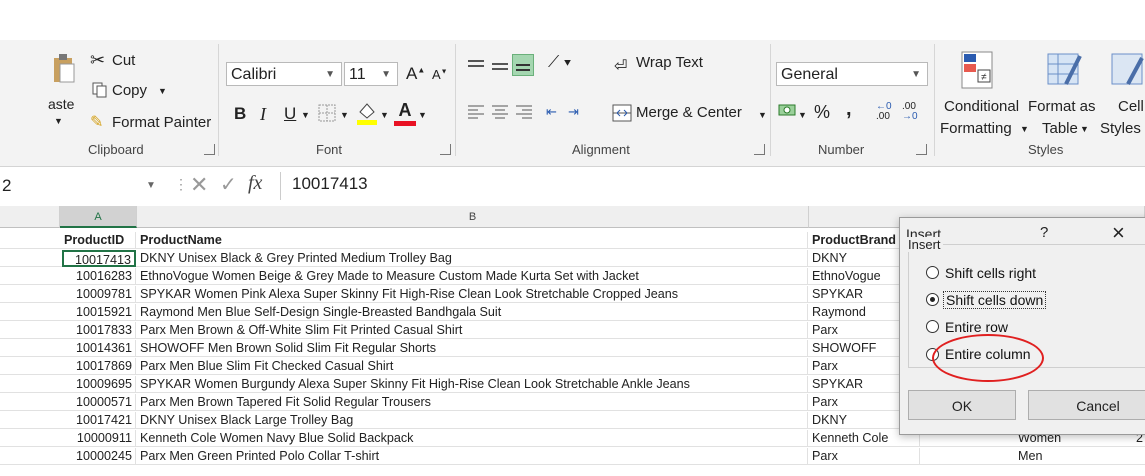 The width and height of the screenshot is (1145, 476). I want to click on cell-productbrand: Parx, so click(865, 456).